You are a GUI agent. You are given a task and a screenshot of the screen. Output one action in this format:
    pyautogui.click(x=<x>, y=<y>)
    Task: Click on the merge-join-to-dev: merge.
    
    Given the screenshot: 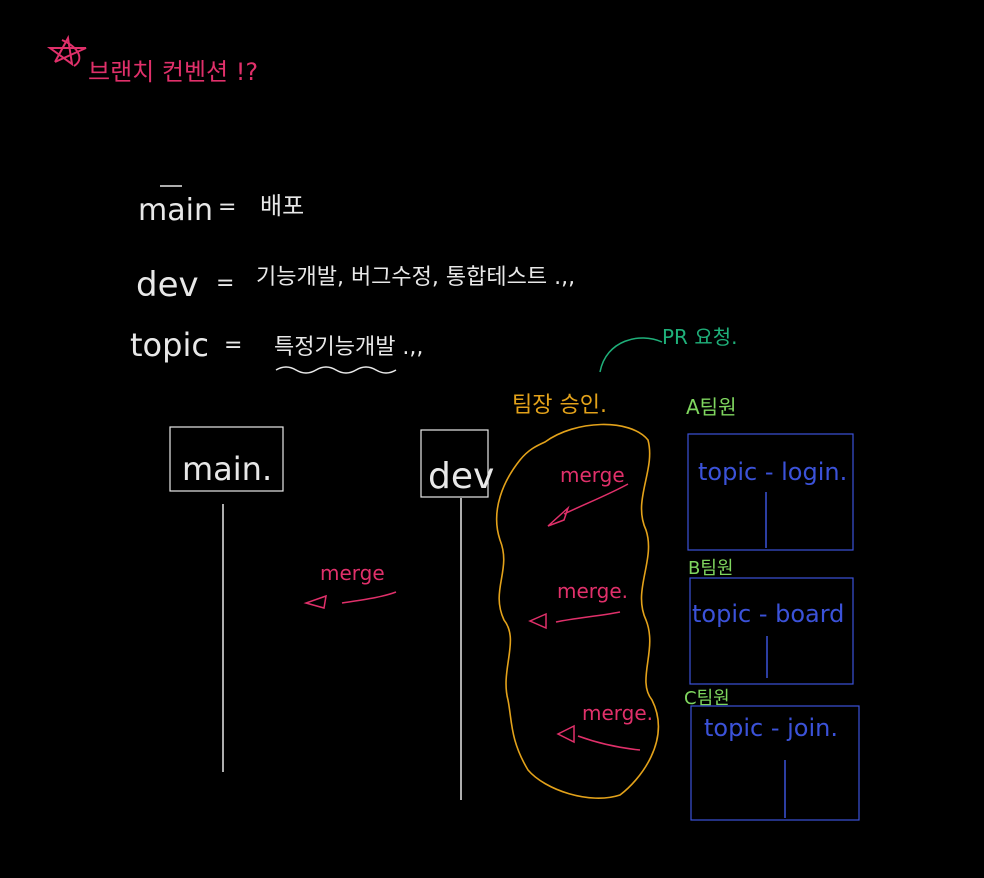 What is the action you would take?
    pyautogui.click(x=604, y=726)
    